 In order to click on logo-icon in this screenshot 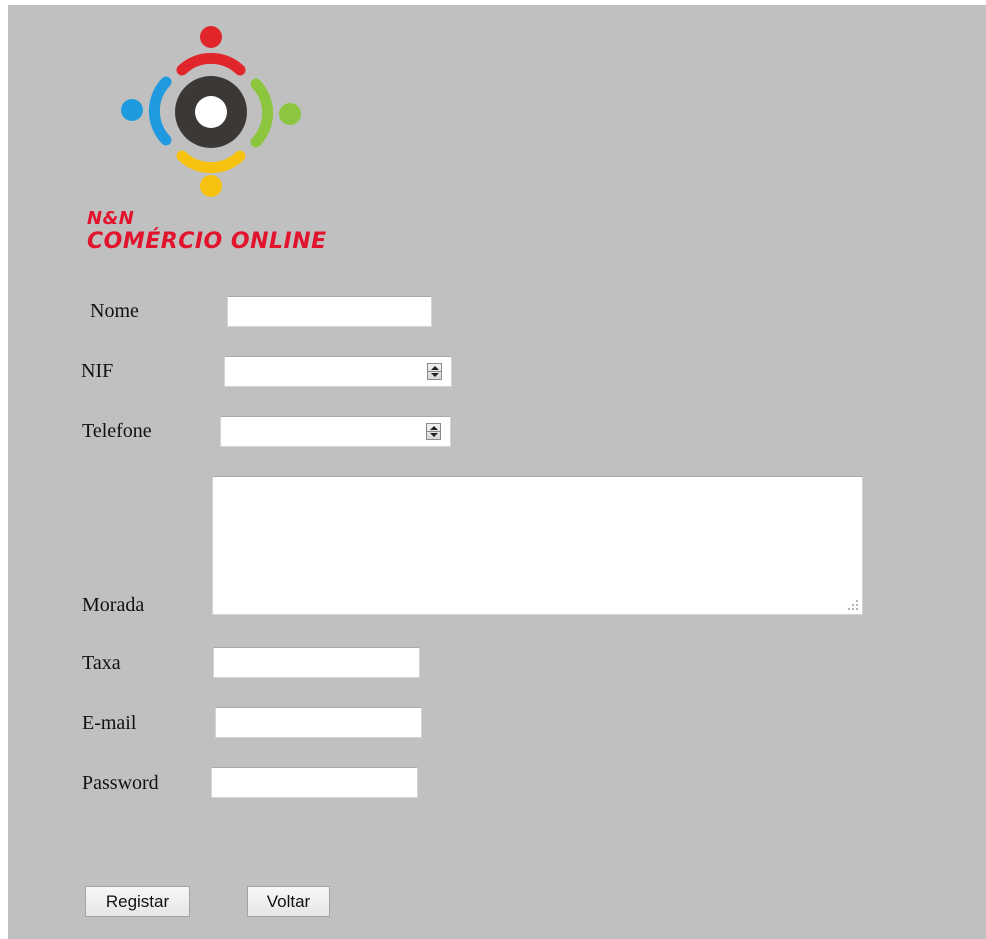, I will do `click(211, 111)`.